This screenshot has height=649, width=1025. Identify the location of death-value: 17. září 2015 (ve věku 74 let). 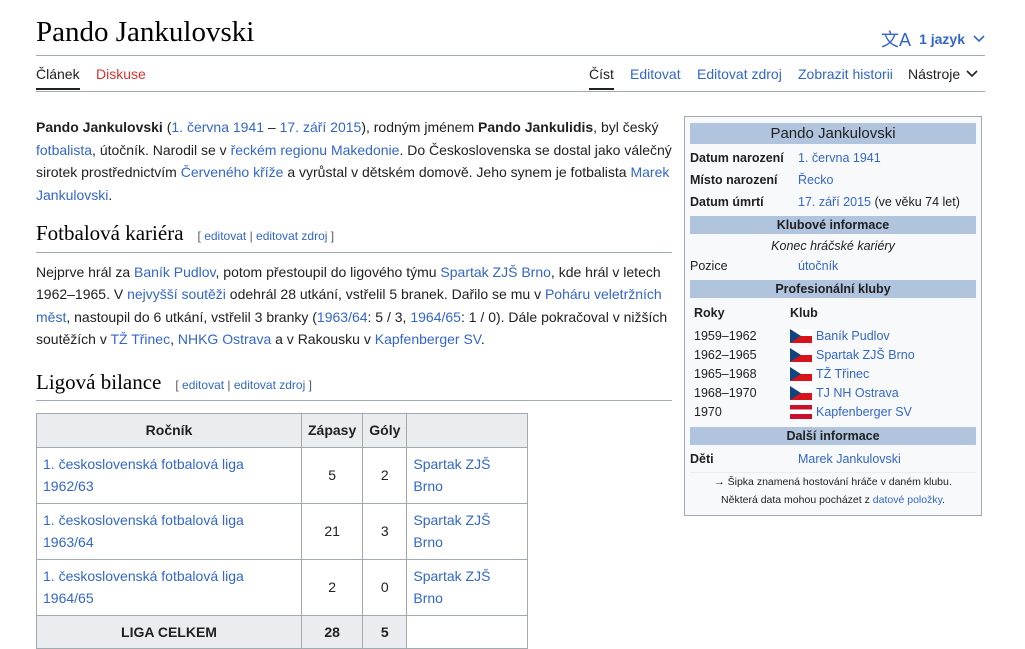
(879, 202).